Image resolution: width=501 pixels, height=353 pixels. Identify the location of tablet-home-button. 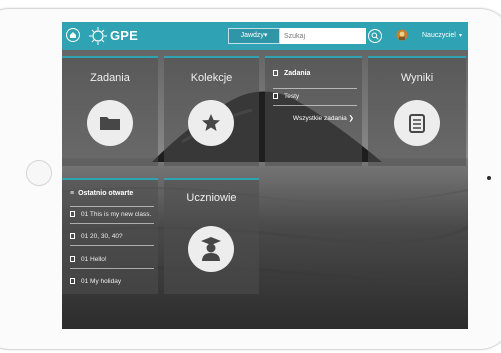
(39, 173).